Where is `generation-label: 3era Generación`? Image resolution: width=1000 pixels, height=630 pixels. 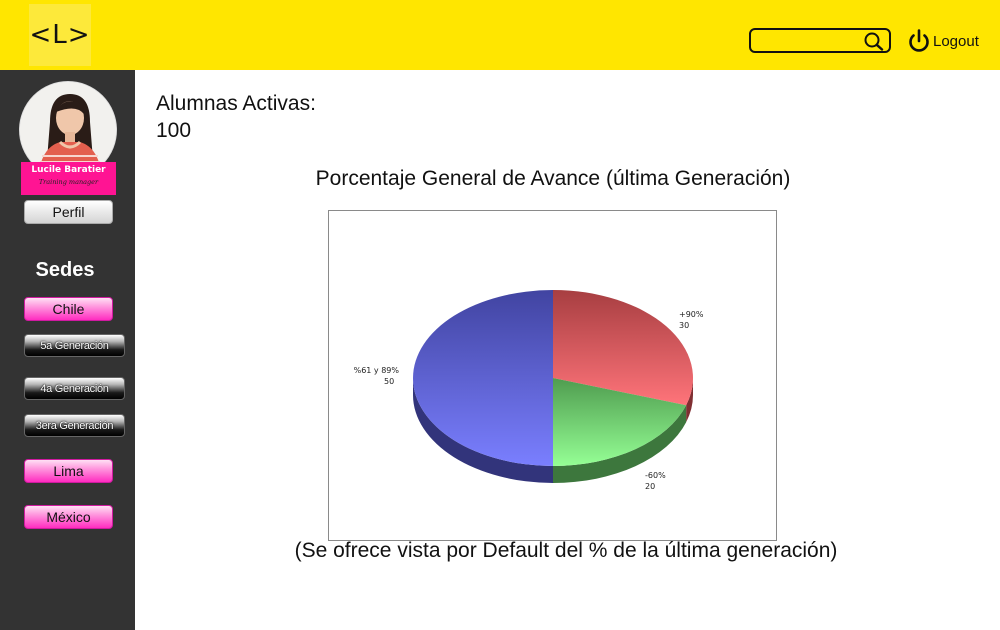 generation-label: 3era Generación is located at coordinates (74, 425).